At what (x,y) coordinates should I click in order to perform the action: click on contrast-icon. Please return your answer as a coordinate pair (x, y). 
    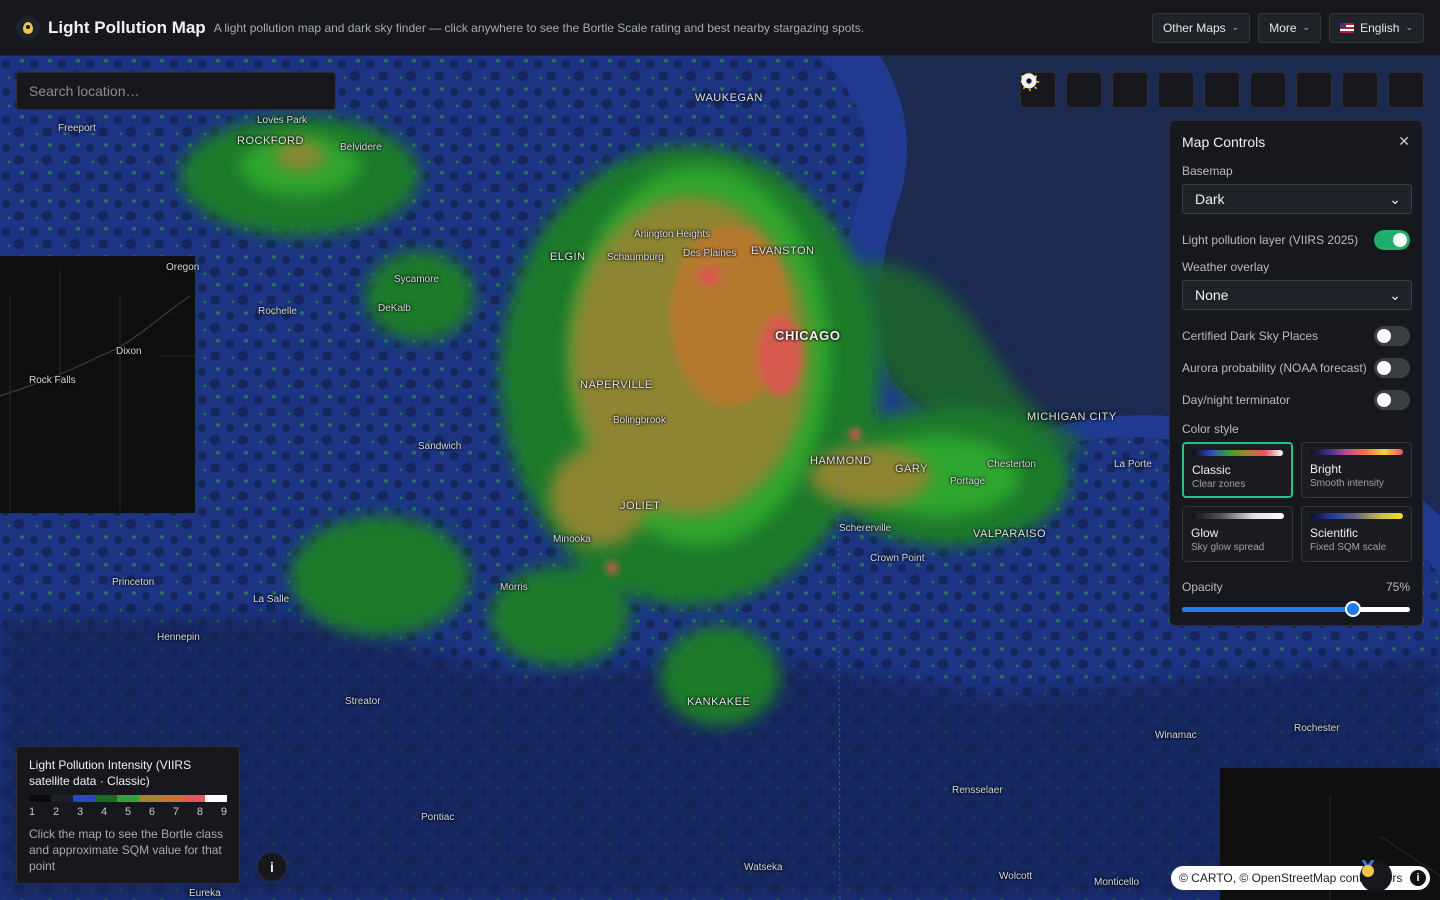
    Looking at the image, I should click on (1084, 90).